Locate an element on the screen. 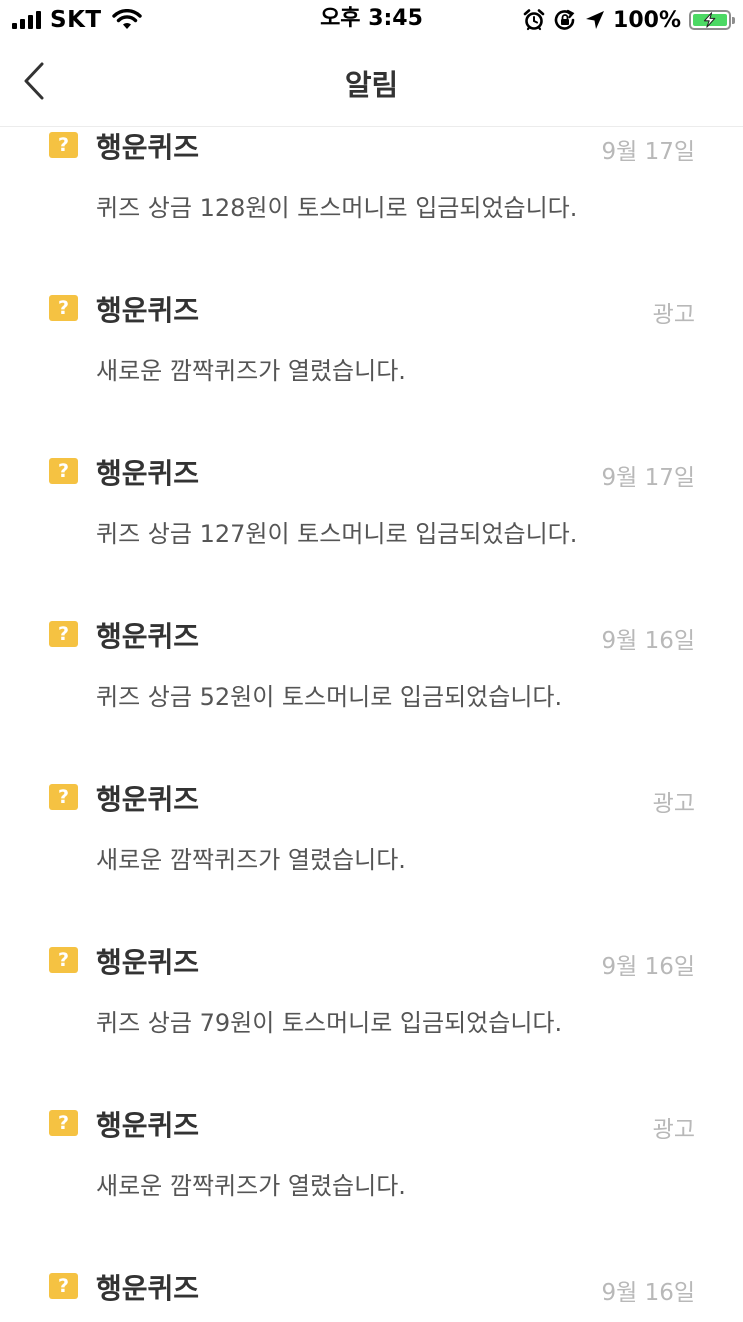 The image size is (743, 1322). page-title: 알림 is located at coordinates (371, 85).